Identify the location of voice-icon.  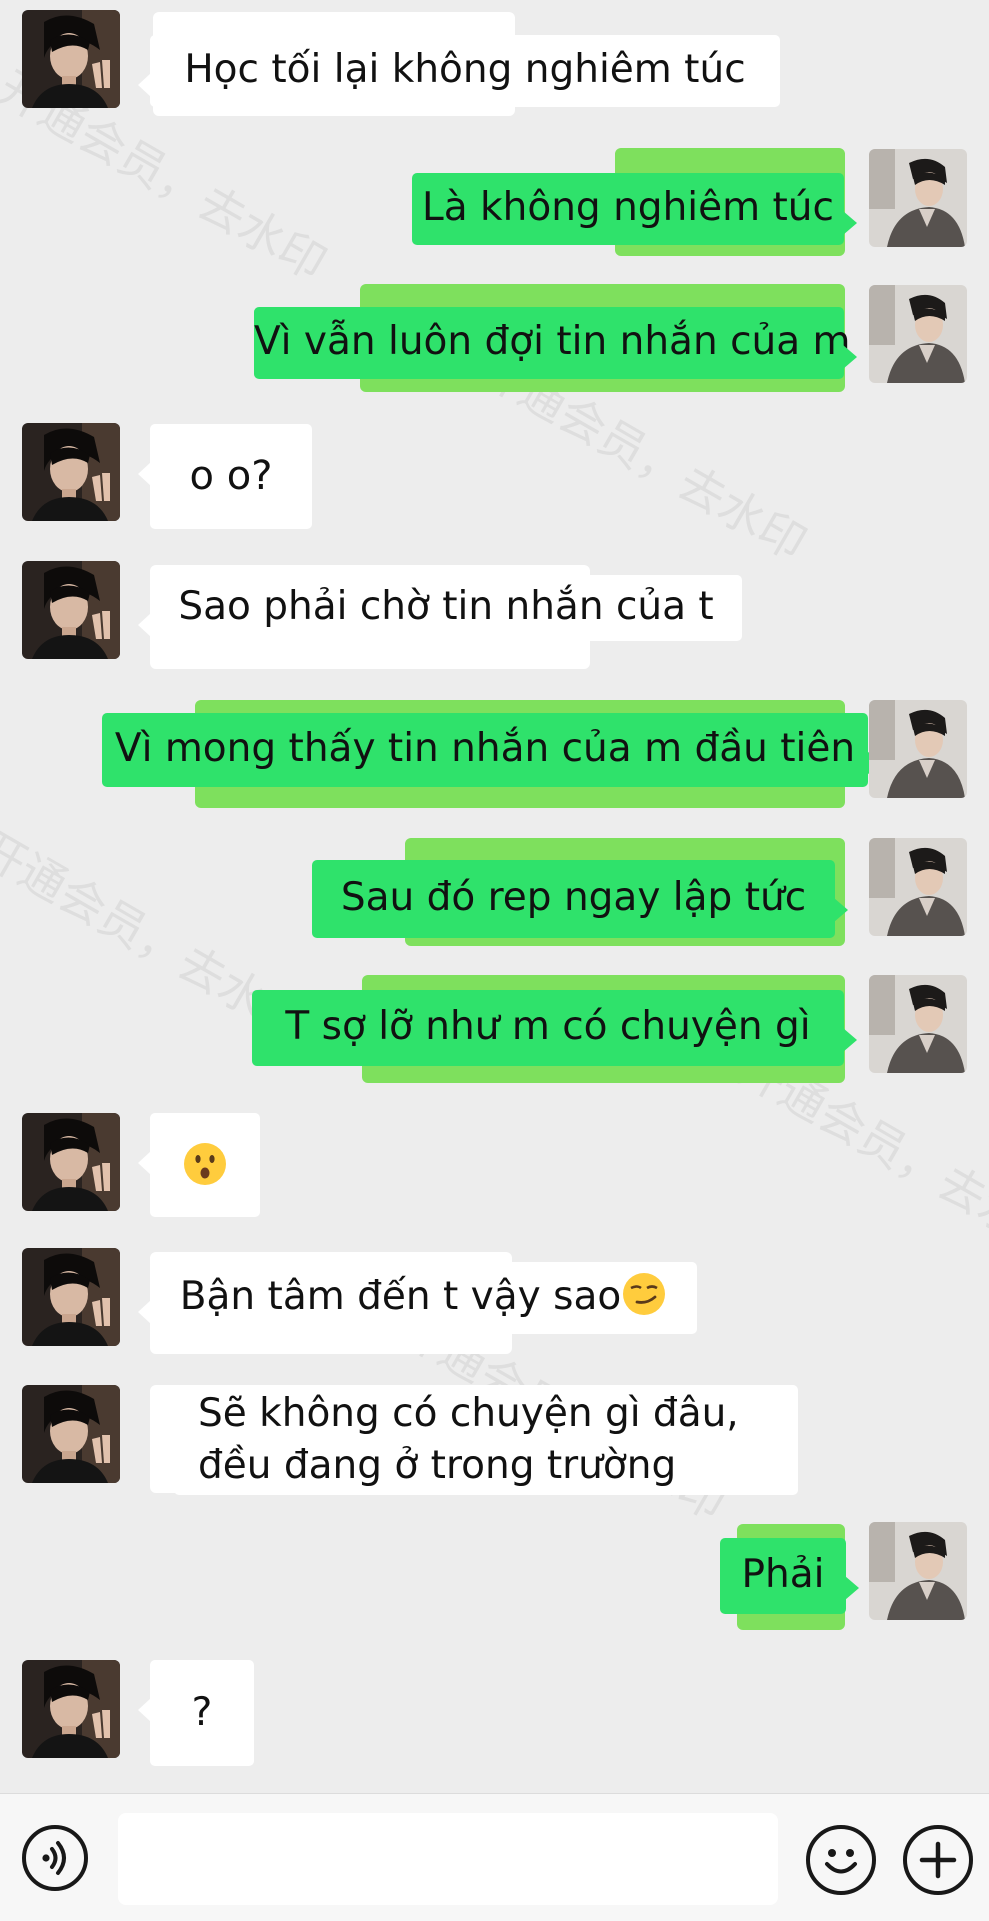
(54, 1858).